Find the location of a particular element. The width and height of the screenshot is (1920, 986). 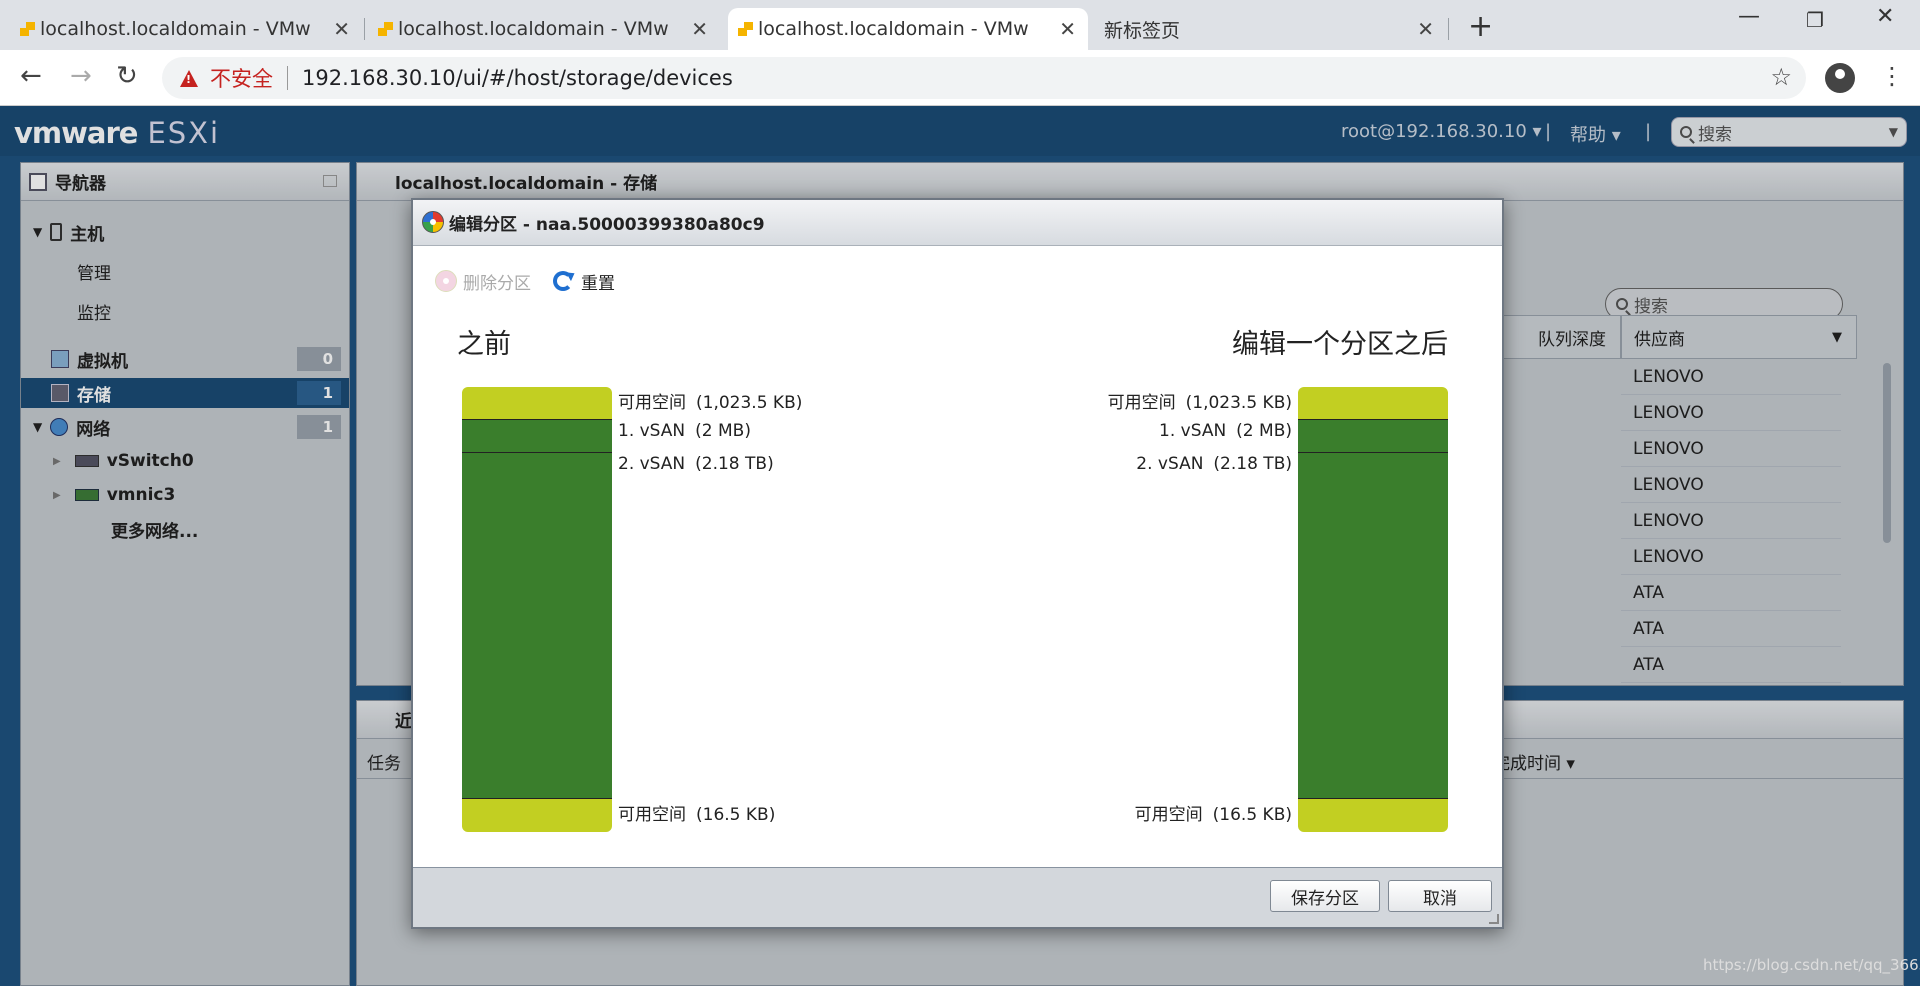

new-tab-plus-icon: + is located at coordinates (1480, 26).